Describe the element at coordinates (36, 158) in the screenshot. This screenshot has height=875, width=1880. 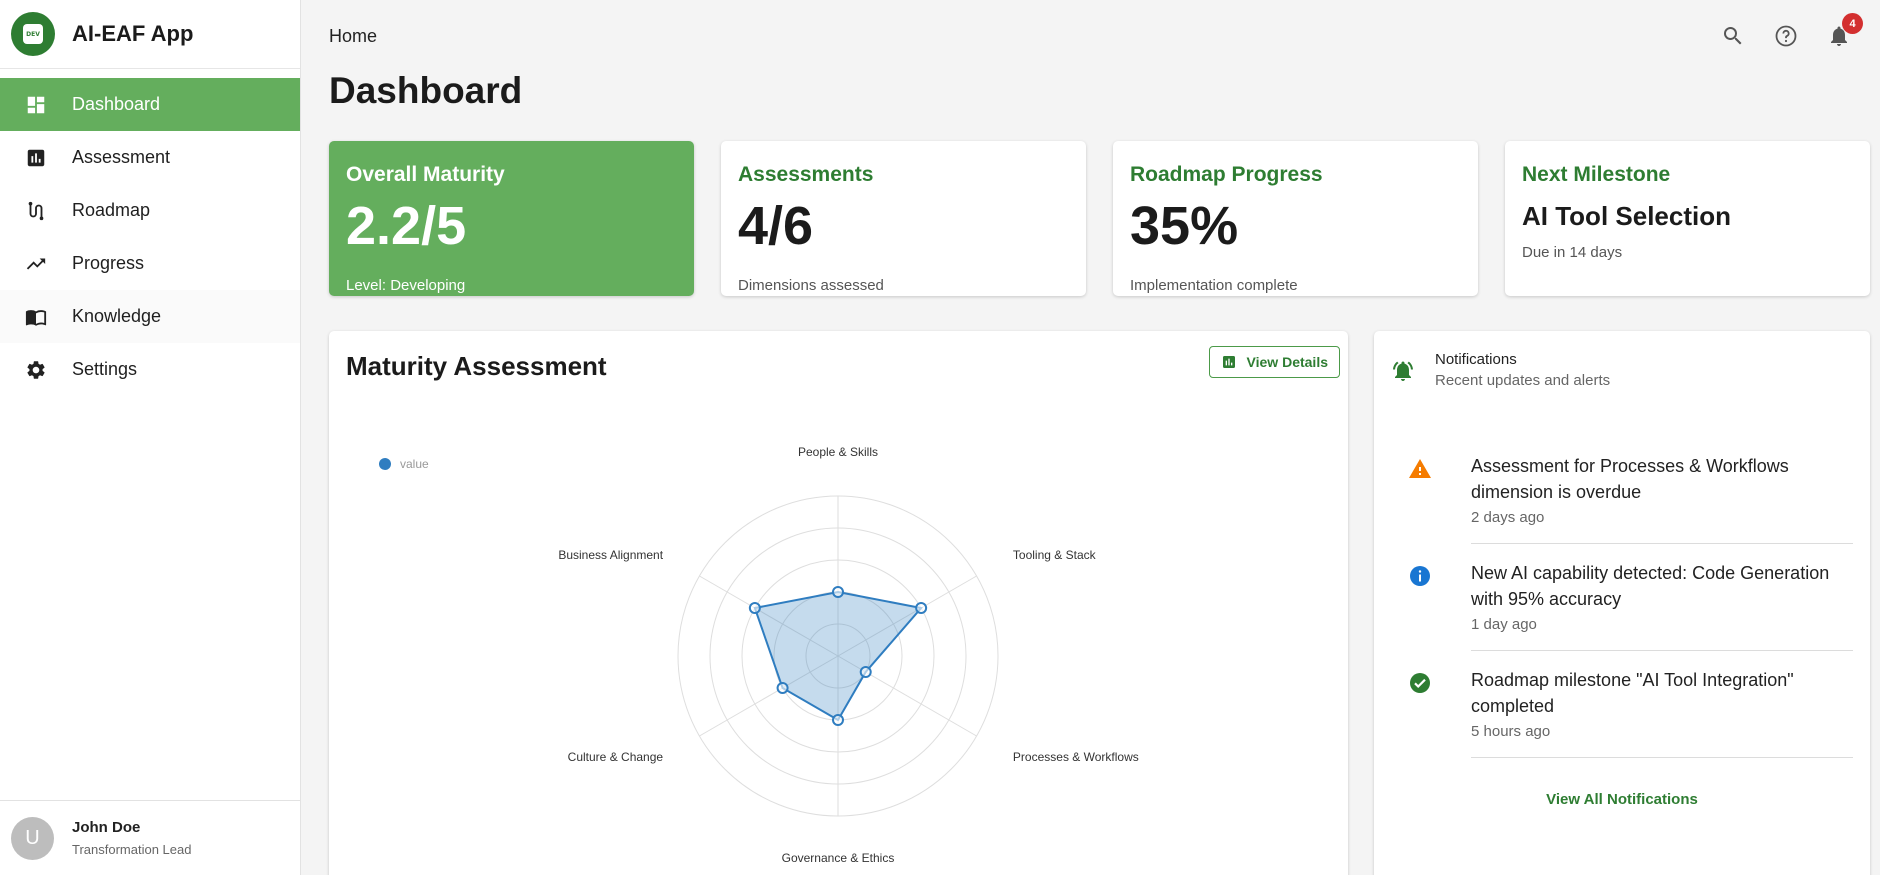
I see `bar-chart-icon` at that location.